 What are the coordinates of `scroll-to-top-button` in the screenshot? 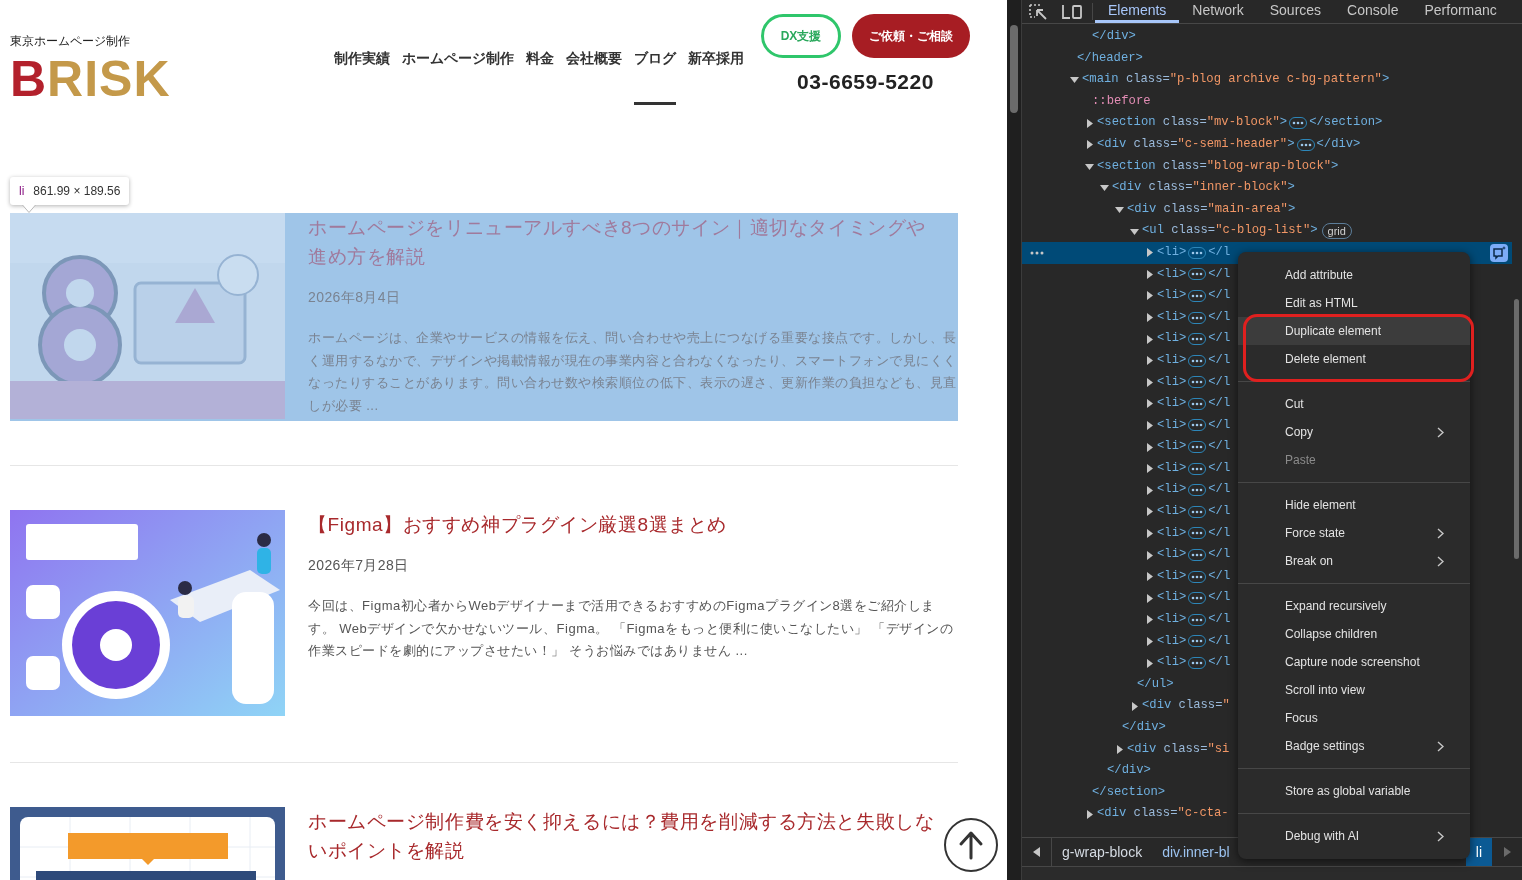 It's located at (971, 845).